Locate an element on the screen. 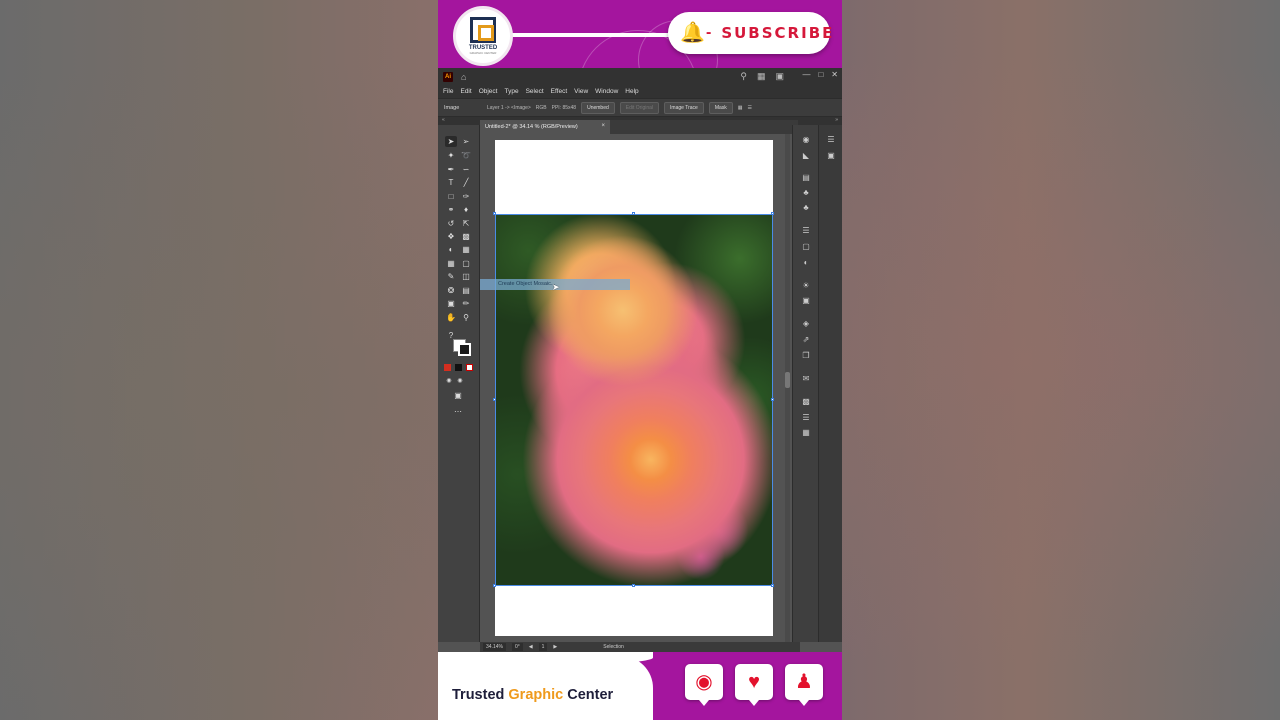  gradient-mode-swatch is located at coordinates (458, 367).